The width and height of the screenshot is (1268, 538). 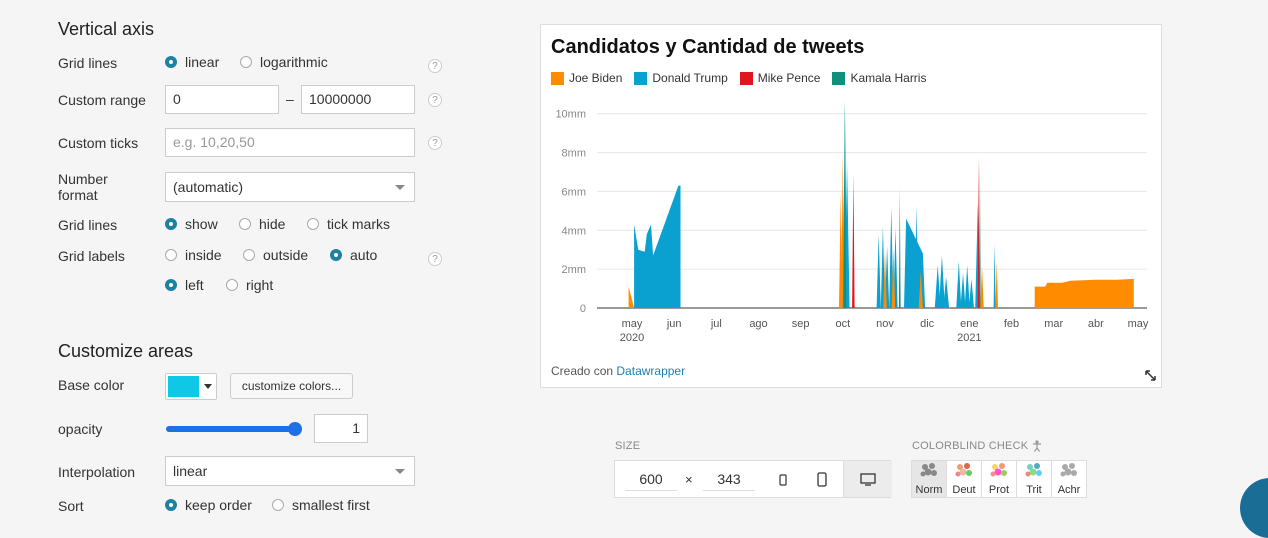 I want to click on grid-lines-linear-radio: linear, so click(x=192, y=62).